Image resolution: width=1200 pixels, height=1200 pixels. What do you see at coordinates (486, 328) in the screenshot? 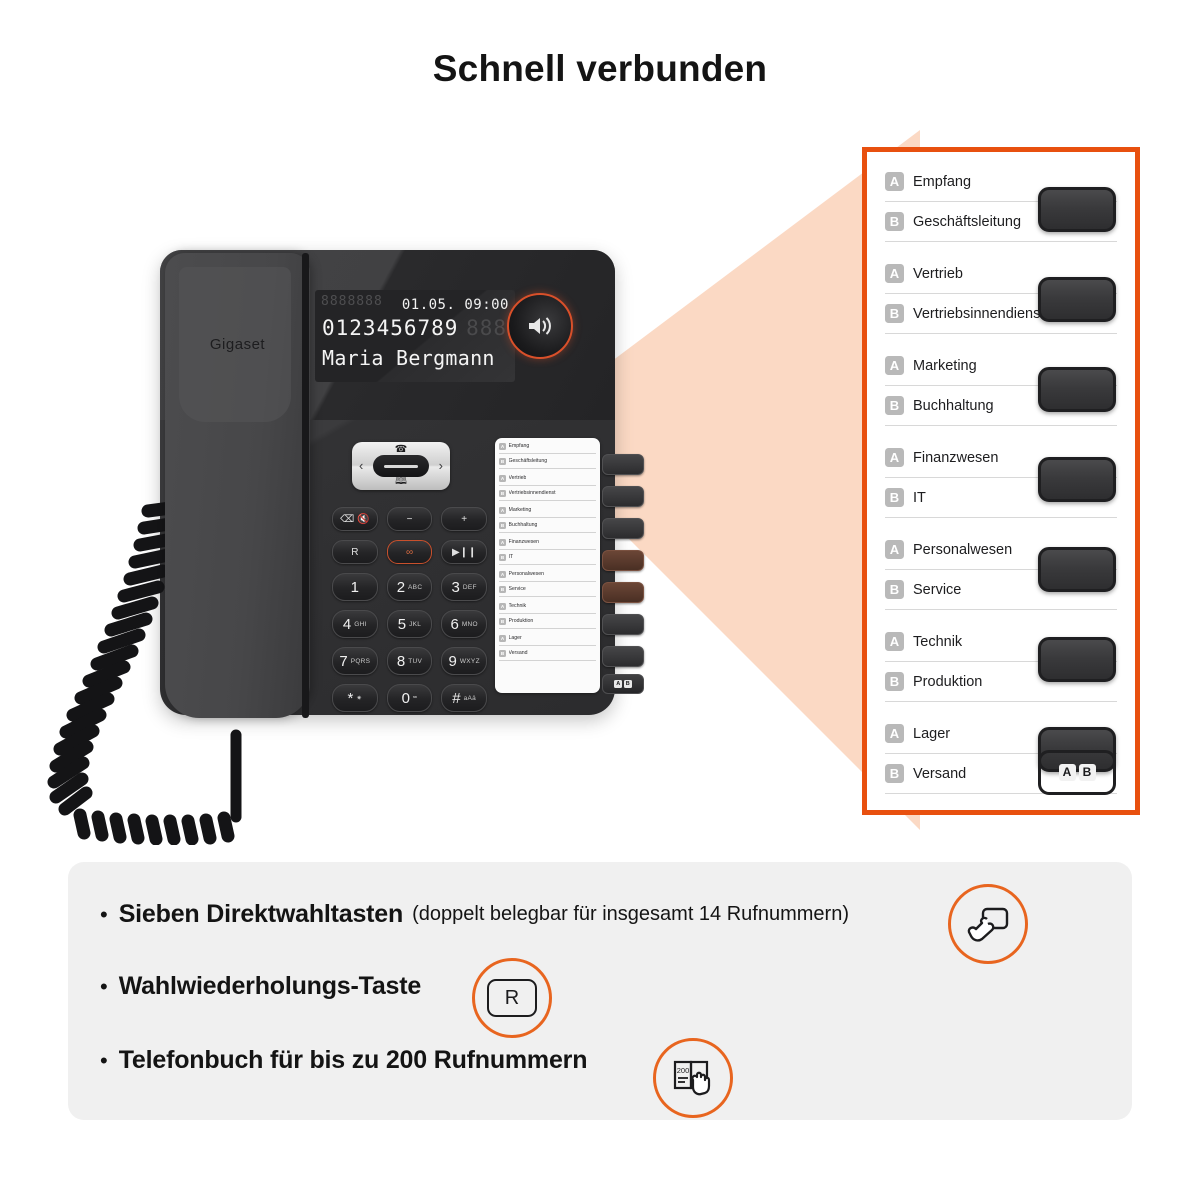
I see `display-number-ghost: 888` at bounding box center [486, 328].